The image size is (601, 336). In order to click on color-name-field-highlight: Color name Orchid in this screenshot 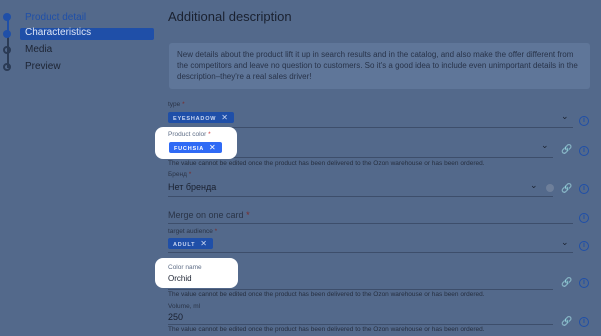, I will do `click(196, 273)`.